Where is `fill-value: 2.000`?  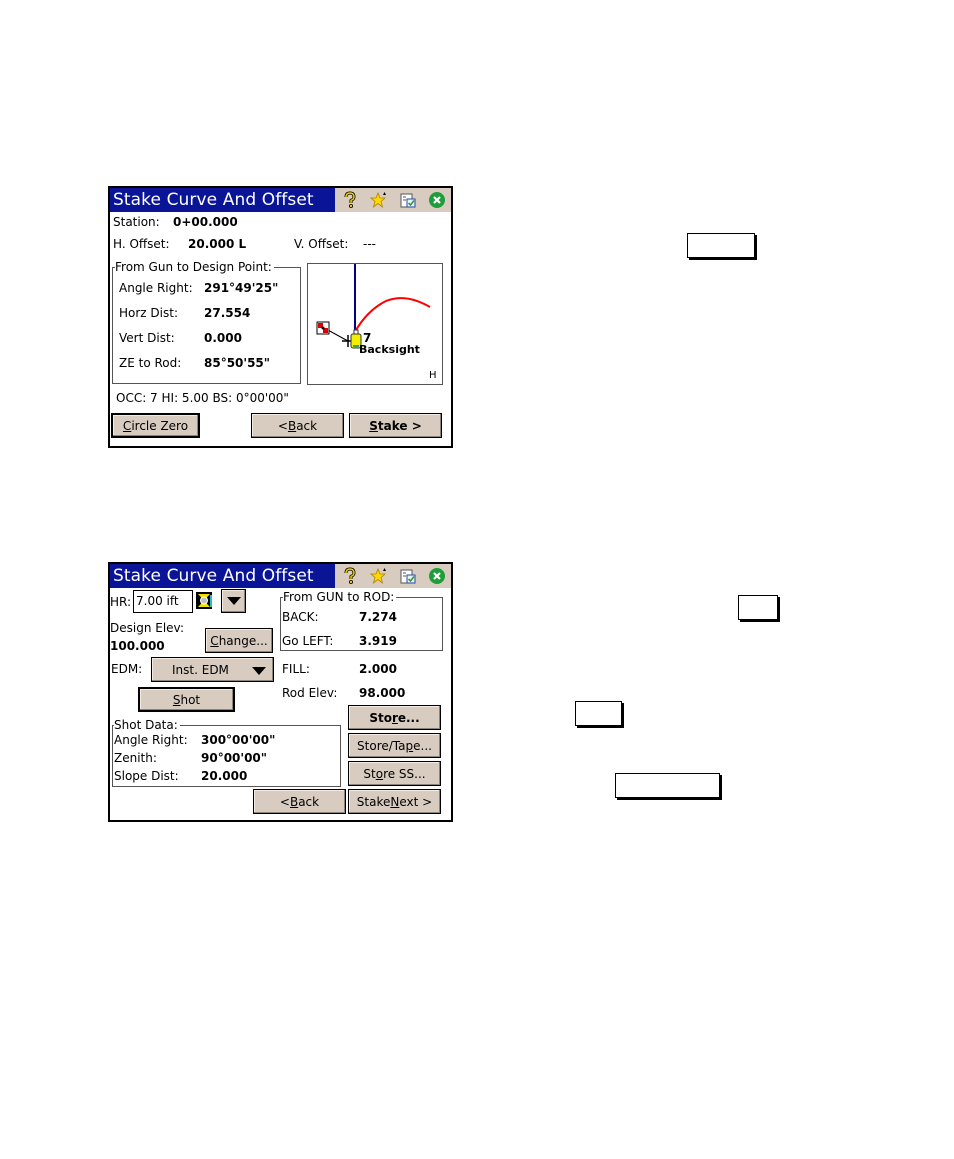
fill-value: 2.000 is located at coordinates (378, 669).